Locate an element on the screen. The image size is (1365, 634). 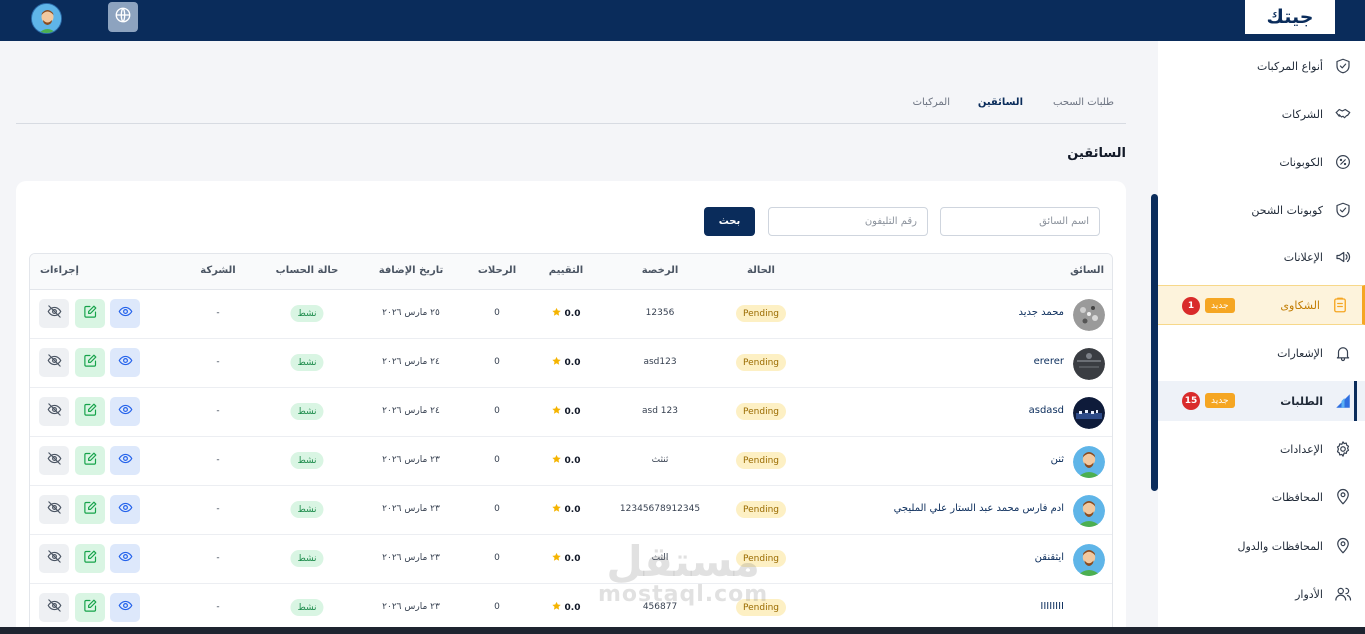
sidebar-item-10: المحافظات is located at coordinates (1261, 497).